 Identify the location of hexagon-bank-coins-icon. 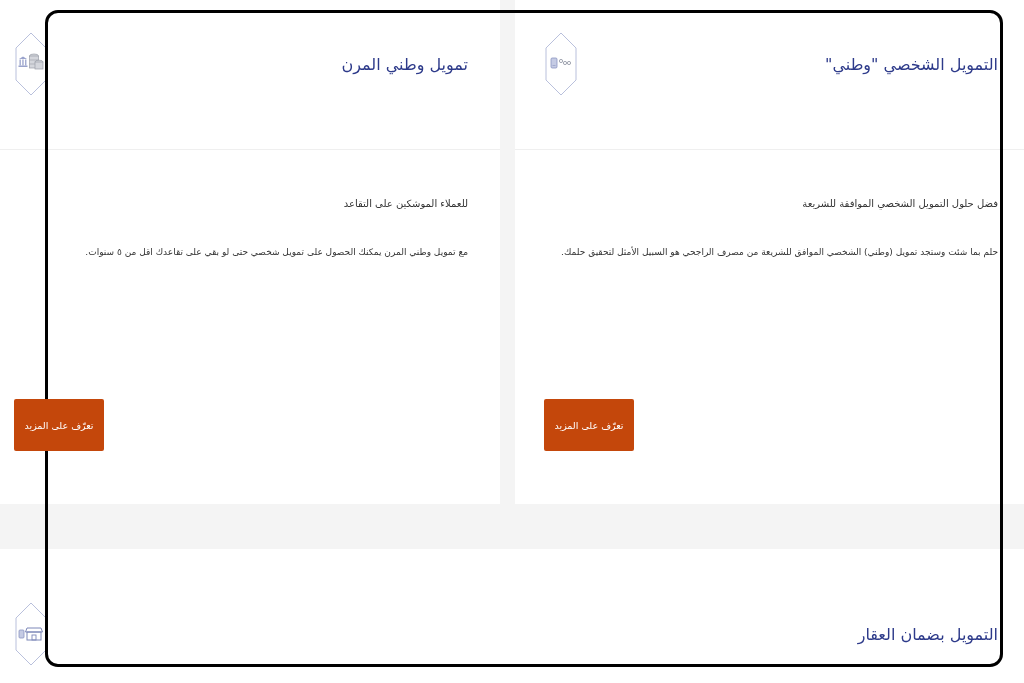
(31, 64).